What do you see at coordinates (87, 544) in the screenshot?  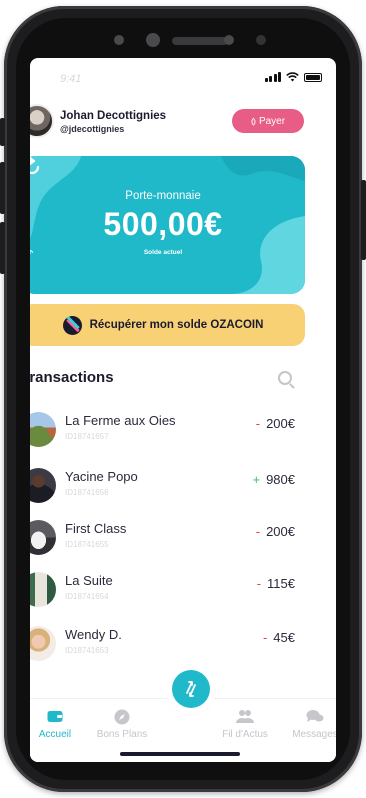 I see `transaction-id: ID18741655` at bounding box center [87, 544].